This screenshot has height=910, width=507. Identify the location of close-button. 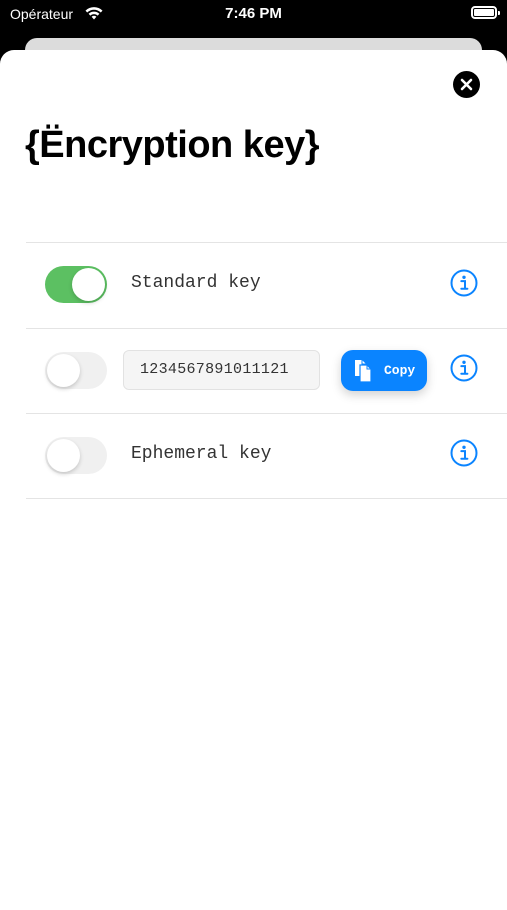
(466, 84).